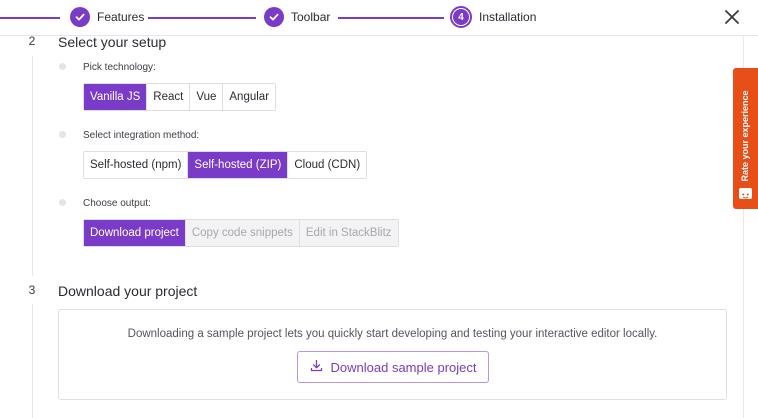 This screenshot has height=418, width=758. What do you see at coordinates (135, 233) in the screenshot?
I see `option-download-project: Download project` at bounding box center [135, 233].